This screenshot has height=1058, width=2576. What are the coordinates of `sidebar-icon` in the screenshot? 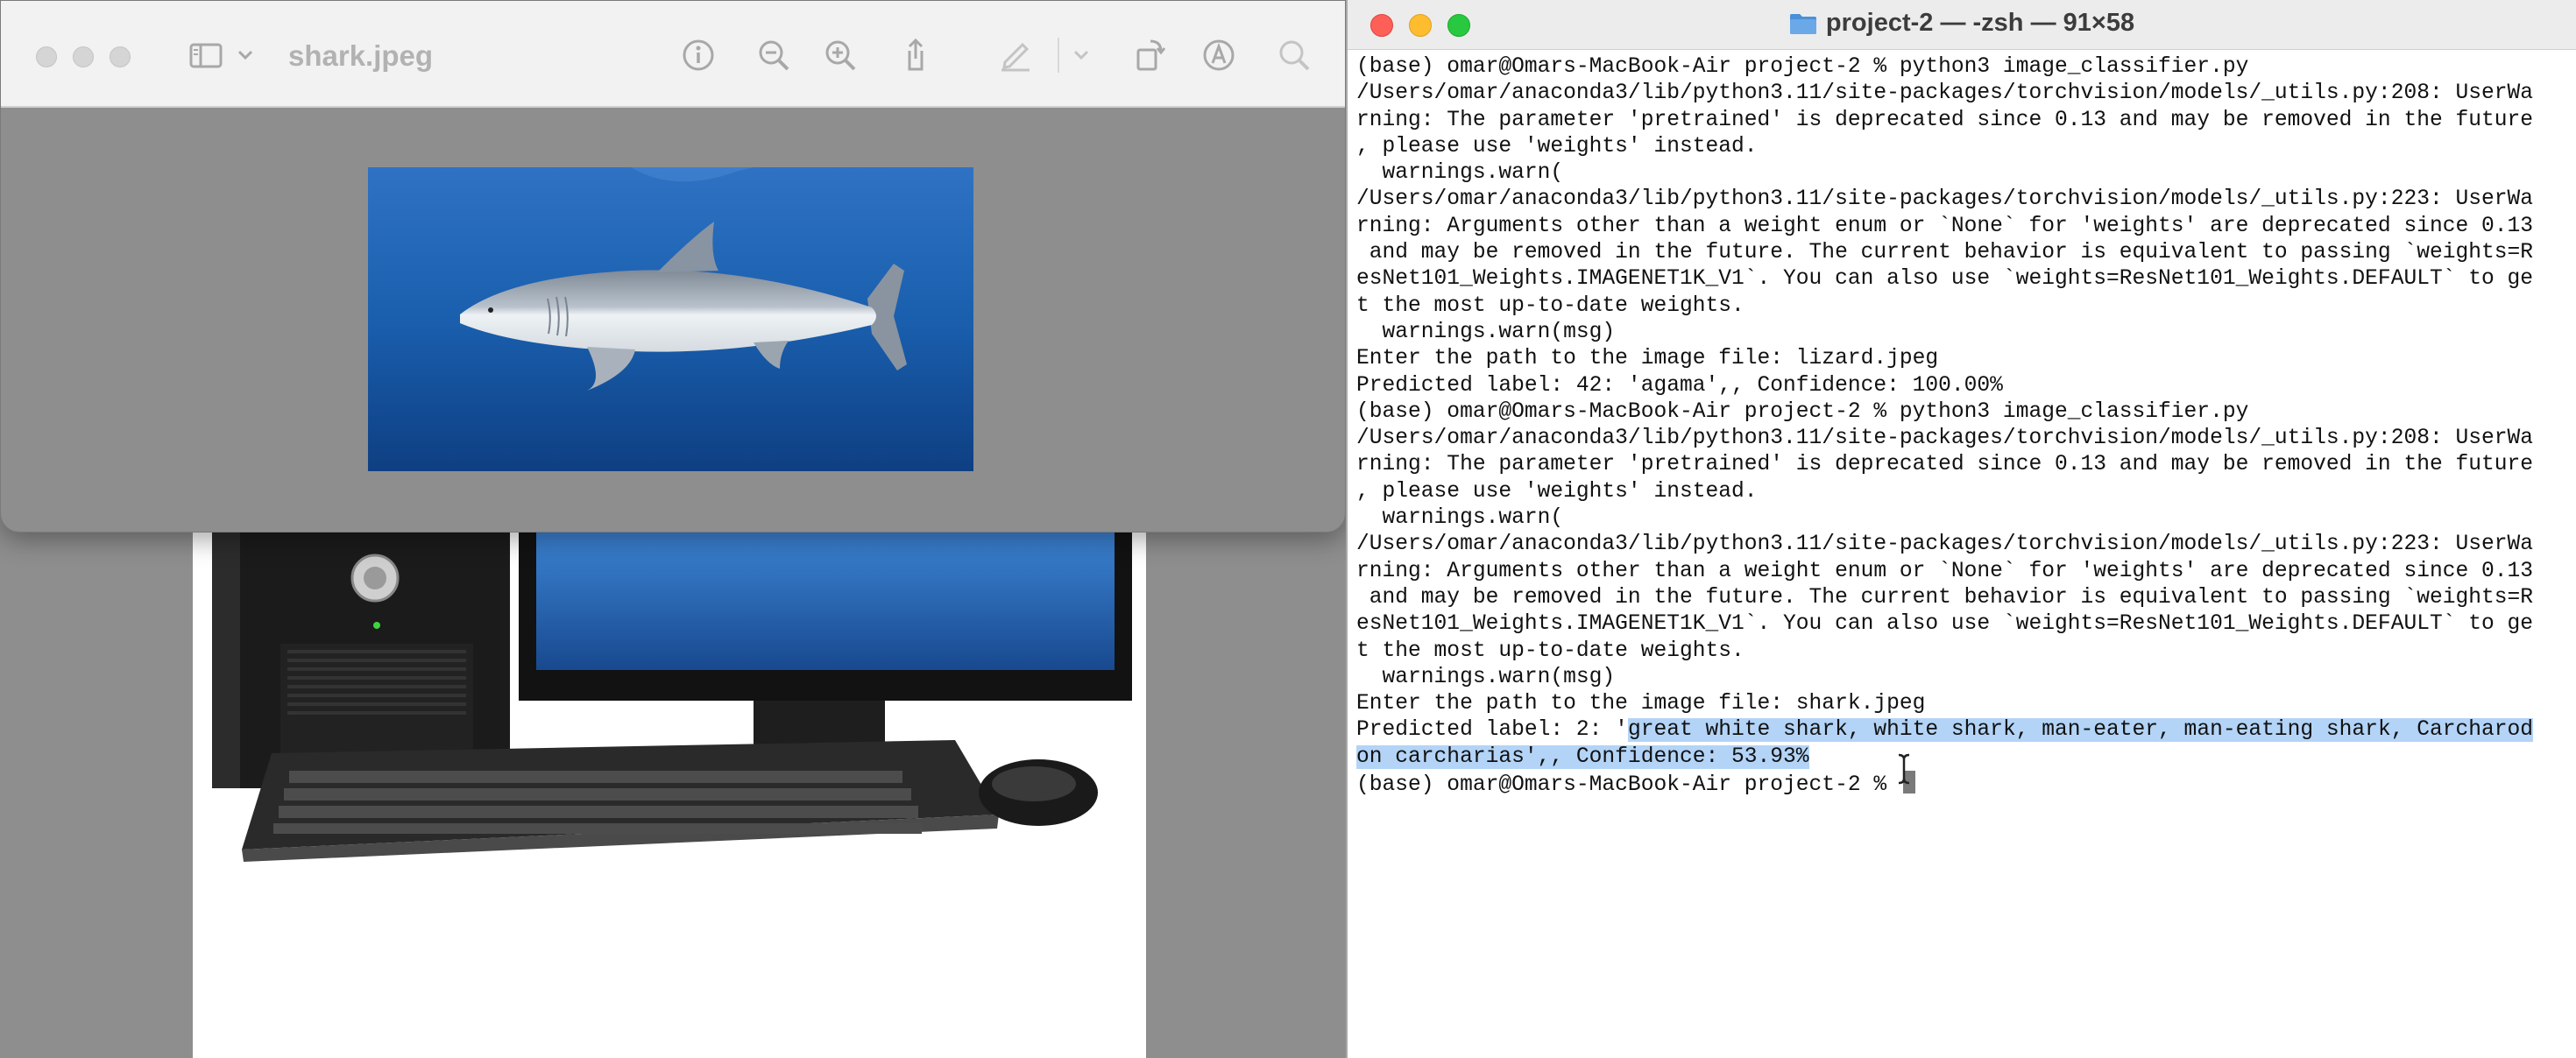 It's located at (205, 55).